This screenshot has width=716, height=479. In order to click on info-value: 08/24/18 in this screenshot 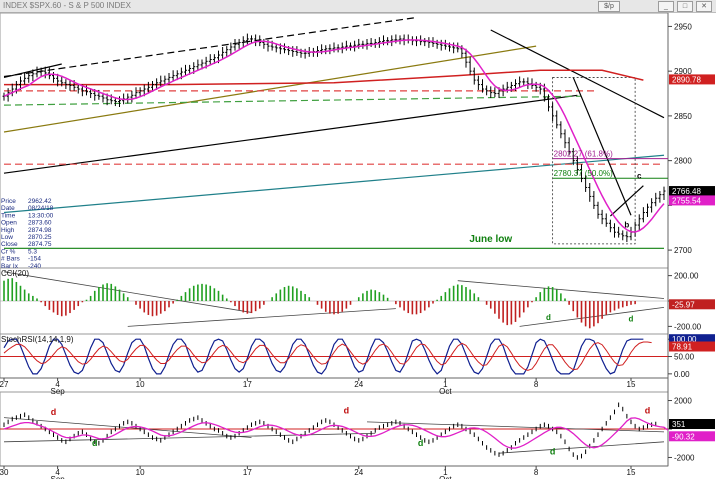, I will do `click(41, 208)`.